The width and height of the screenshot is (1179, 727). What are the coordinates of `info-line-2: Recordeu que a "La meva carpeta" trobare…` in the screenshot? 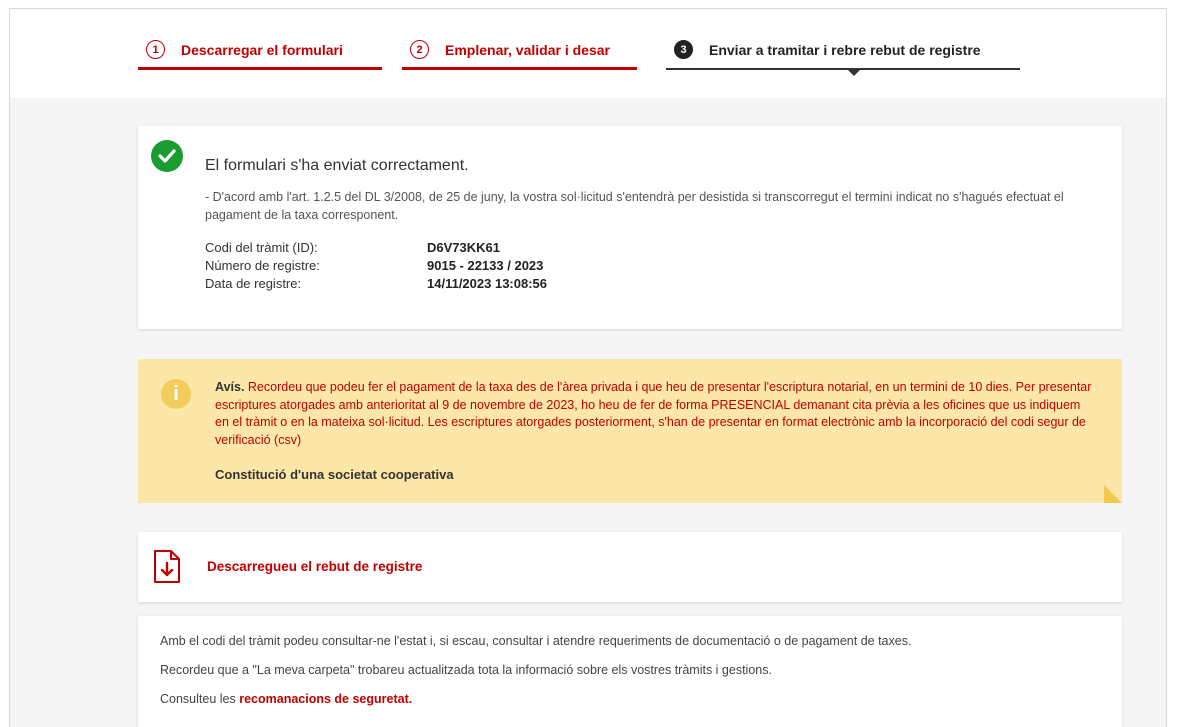 It's located at (466, 670).